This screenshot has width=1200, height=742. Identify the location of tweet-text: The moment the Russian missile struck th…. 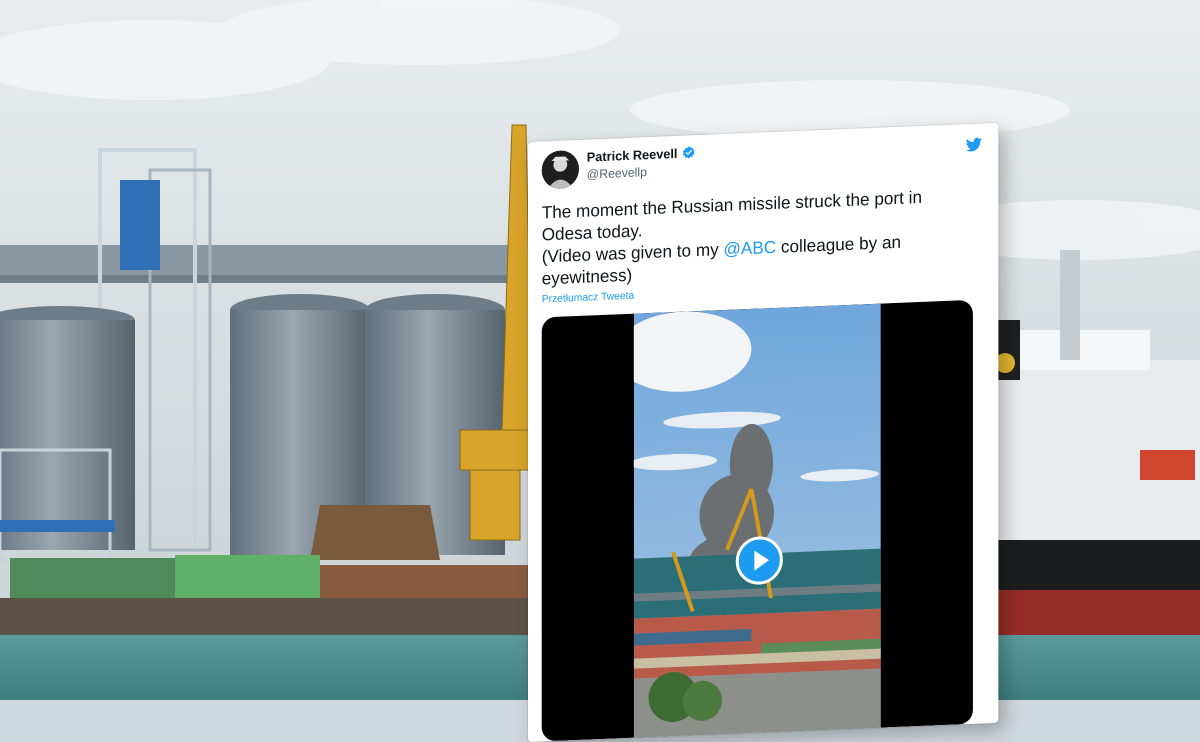
(757, 237).